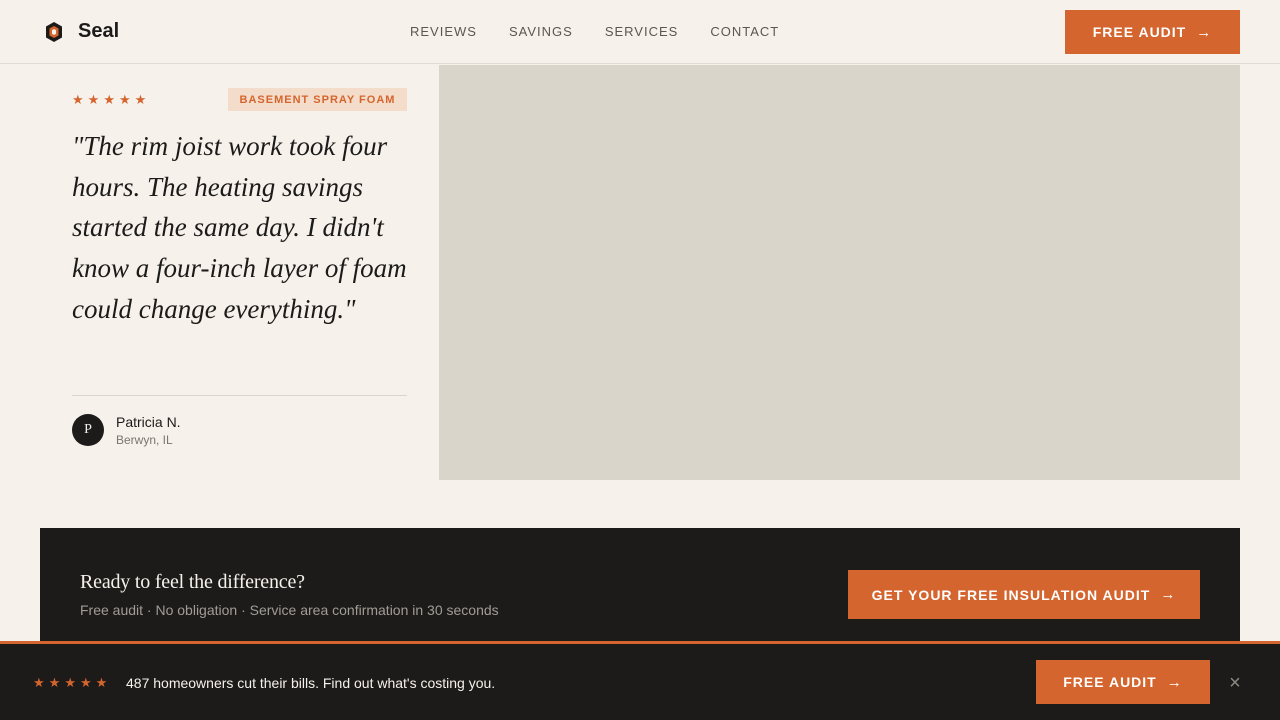 The height and width of the screenshot is (720, 1280). I want to click on header-free-audit-button: FREE AUDIT →, so click(1152, 32).